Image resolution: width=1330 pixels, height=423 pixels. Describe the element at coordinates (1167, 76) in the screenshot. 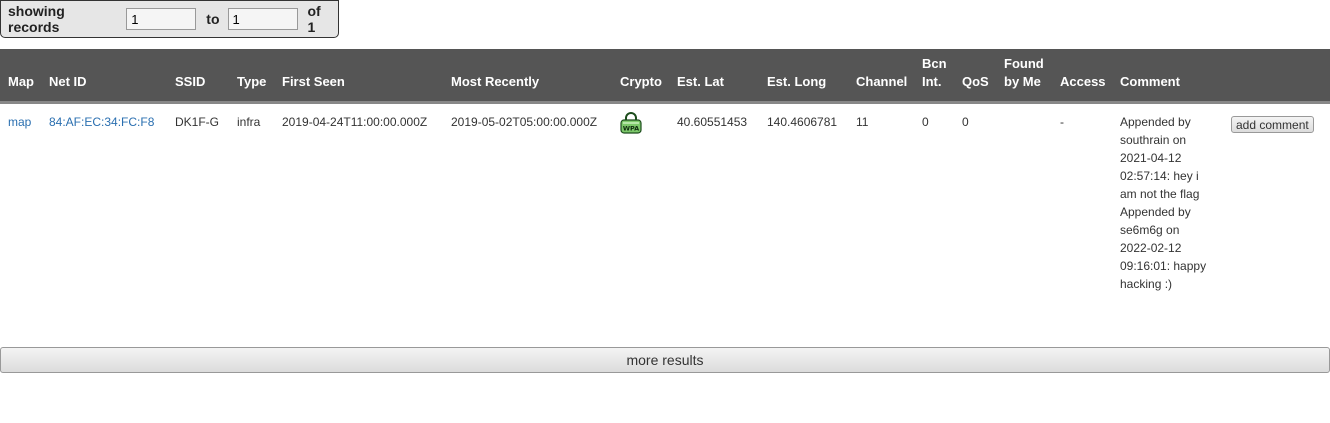

I see `col-header-comment: Comment` at that location.